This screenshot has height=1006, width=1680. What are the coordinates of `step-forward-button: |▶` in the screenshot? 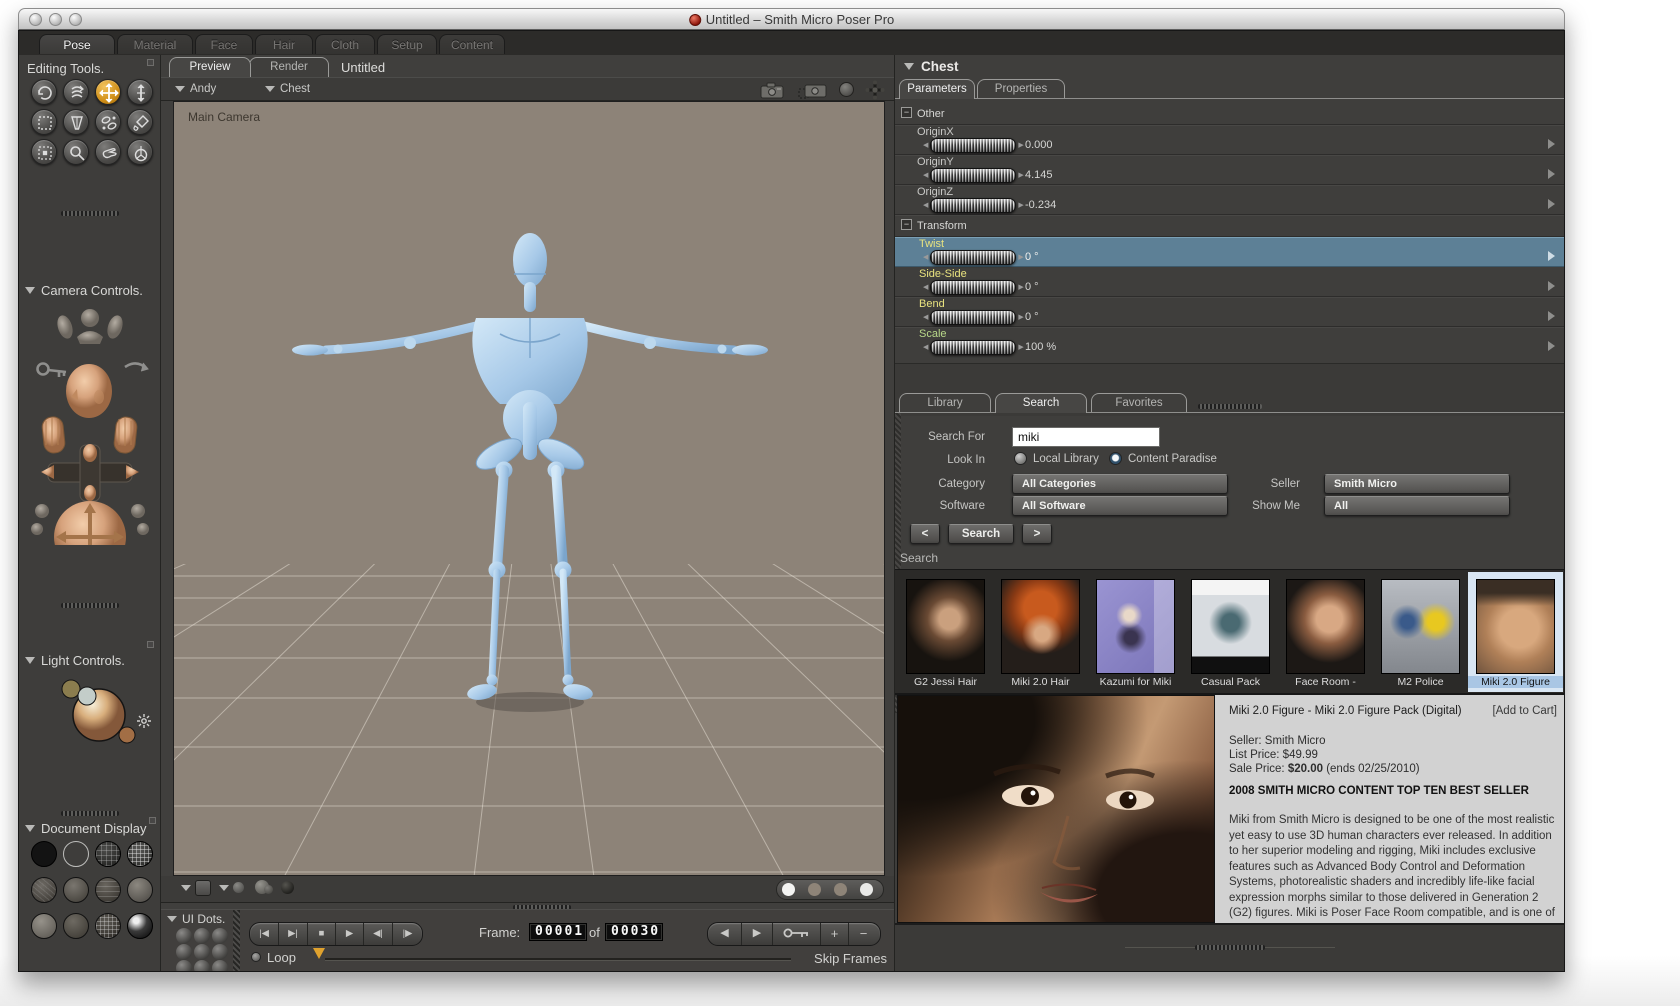 It's located at (407, 934).